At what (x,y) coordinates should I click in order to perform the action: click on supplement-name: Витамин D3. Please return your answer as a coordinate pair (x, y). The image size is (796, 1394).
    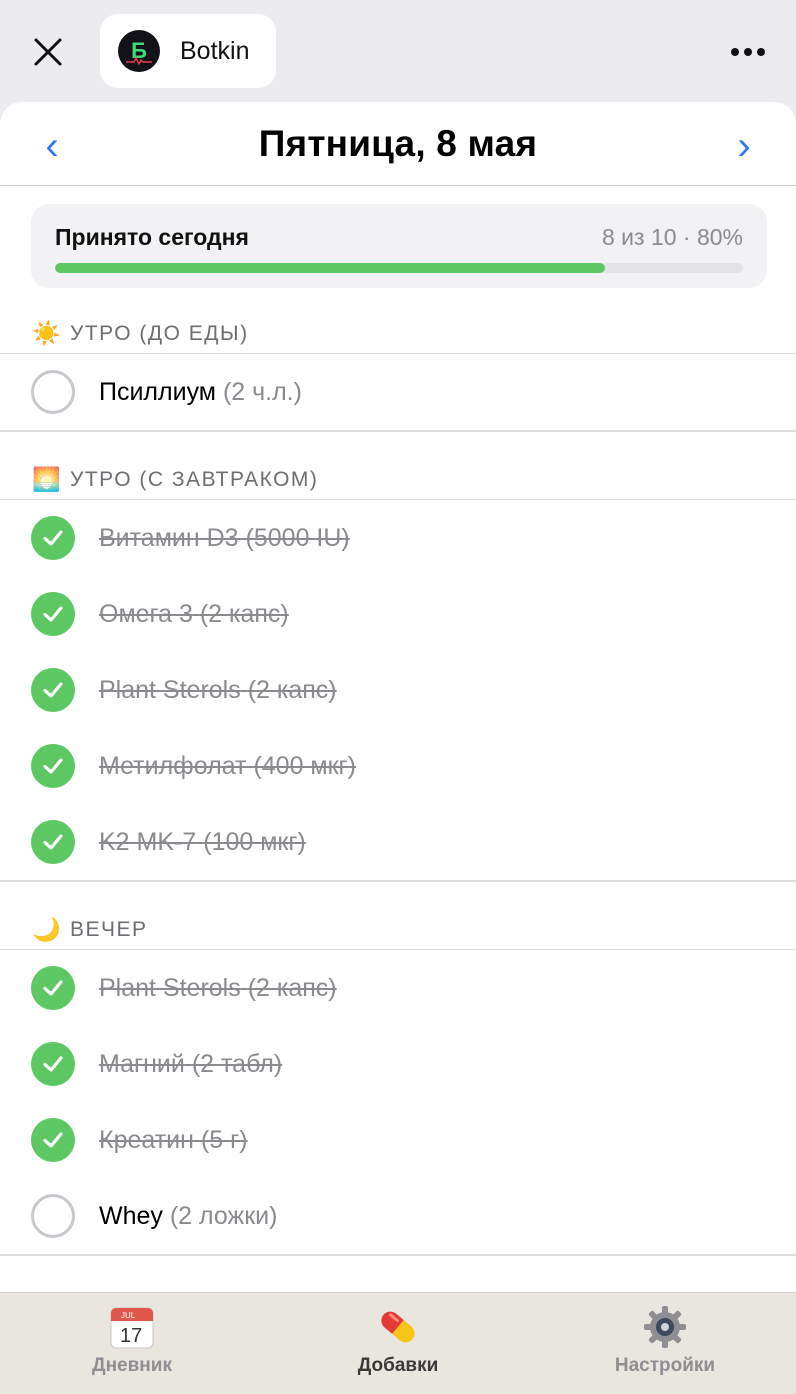
    Looking at the image, I should click on (169, 537).